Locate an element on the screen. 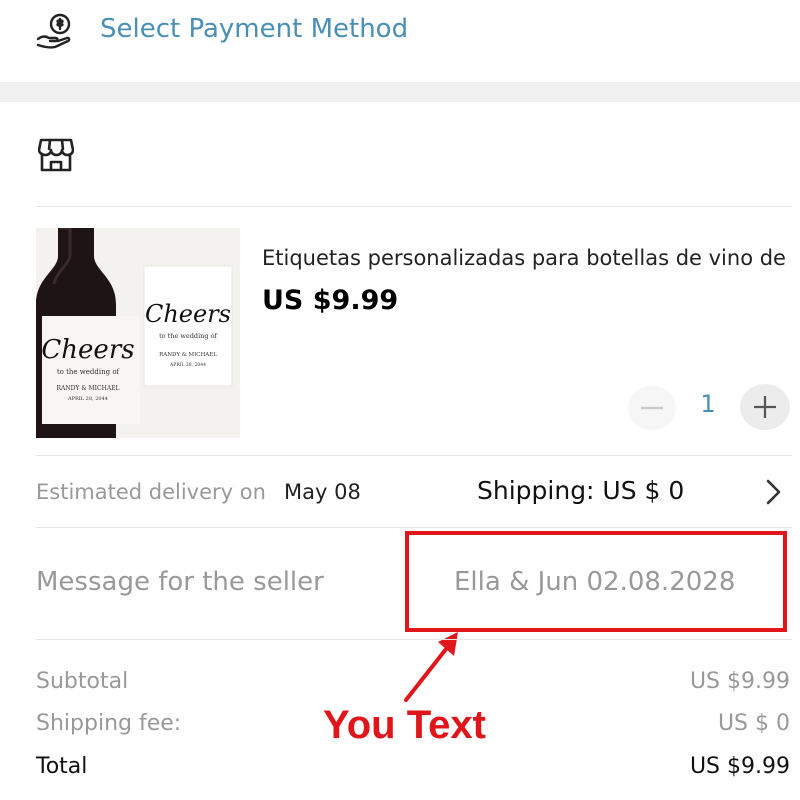 The height and width of the screenshot is (800, 800). card-names: RANDY & MICHAEL is located at coordinates (188, 355).